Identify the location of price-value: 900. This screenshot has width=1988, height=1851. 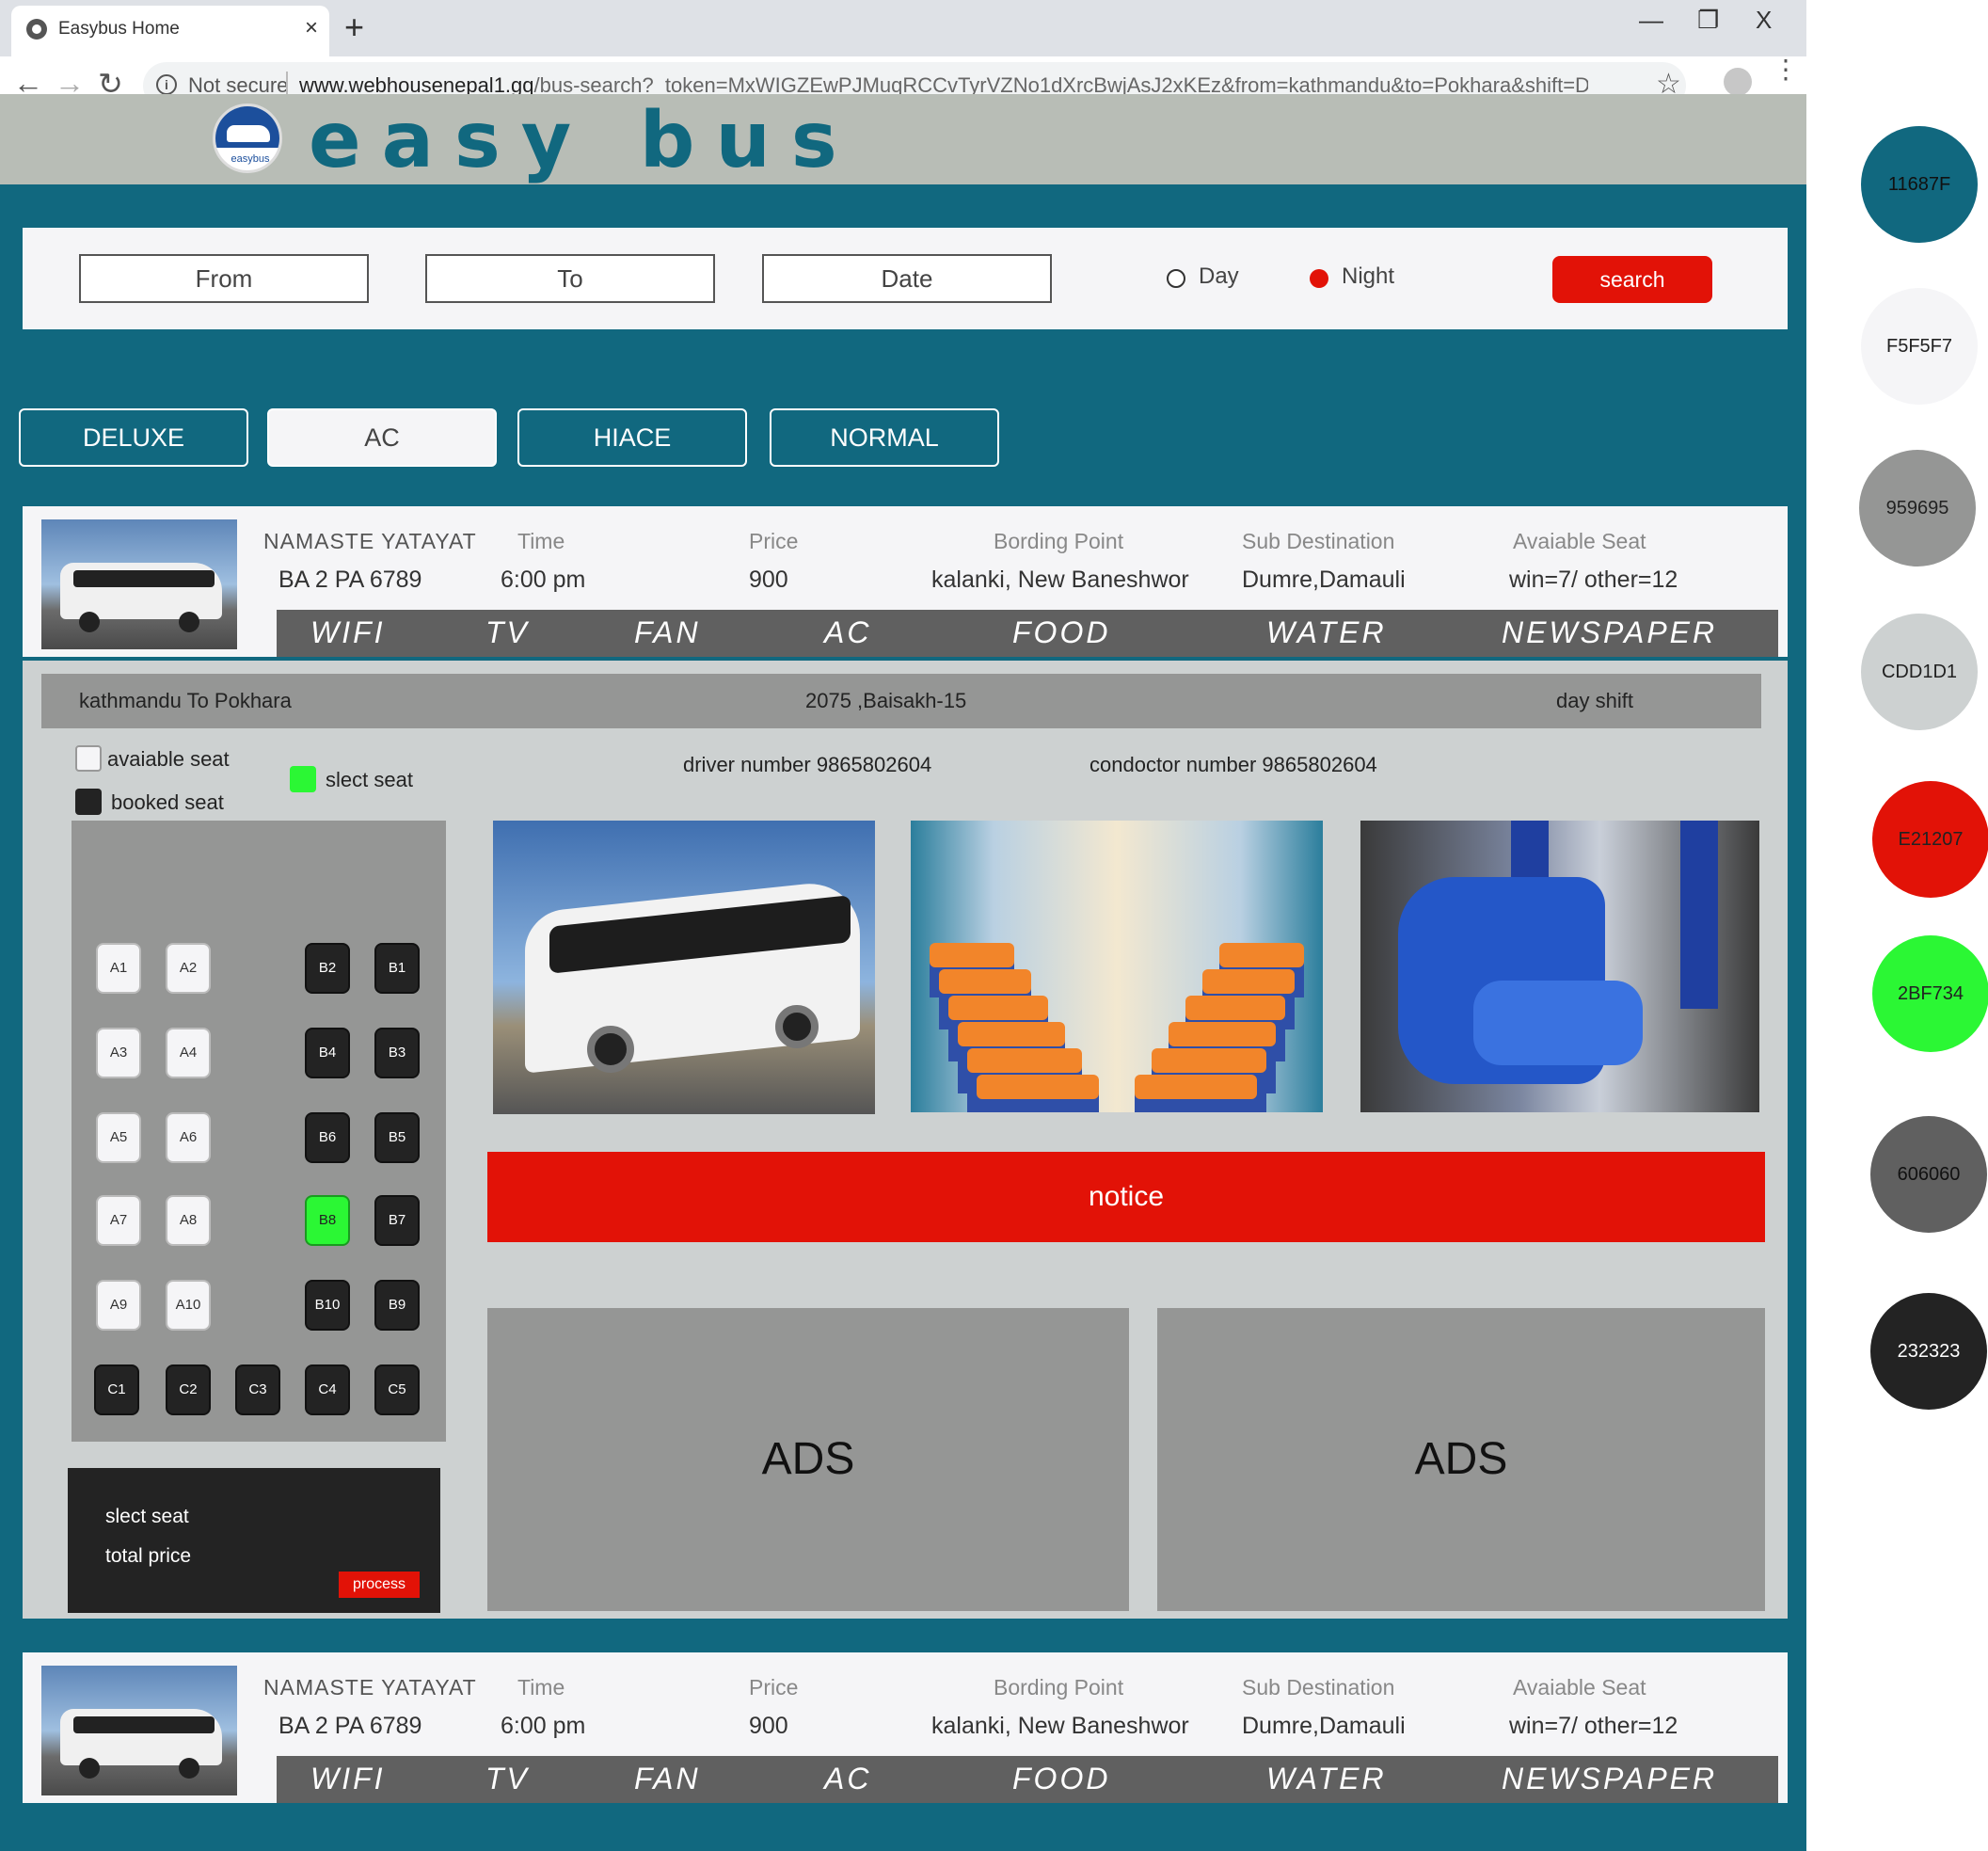
(768, 1726).